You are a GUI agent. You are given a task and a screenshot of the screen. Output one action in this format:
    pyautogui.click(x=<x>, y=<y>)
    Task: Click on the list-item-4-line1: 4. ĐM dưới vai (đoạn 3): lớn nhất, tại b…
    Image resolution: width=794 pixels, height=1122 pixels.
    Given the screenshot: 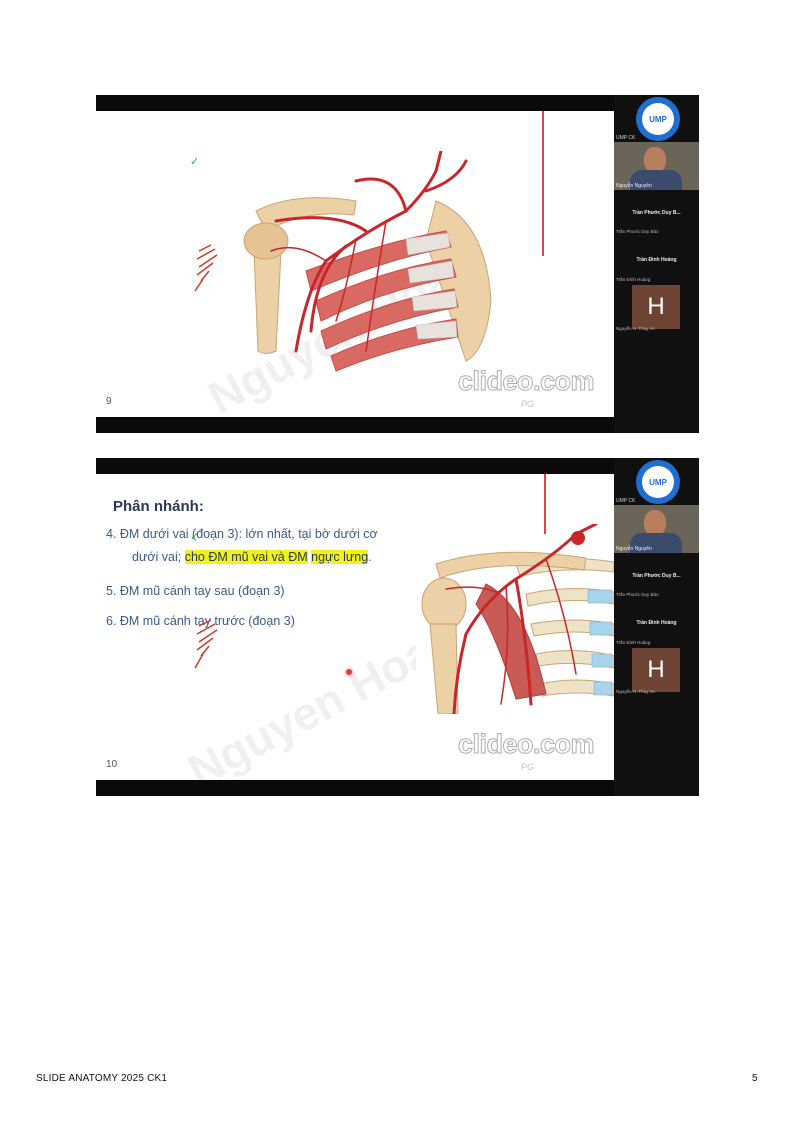 What is the action you would take?
    pyautogui.click(x=242, y=534)
    